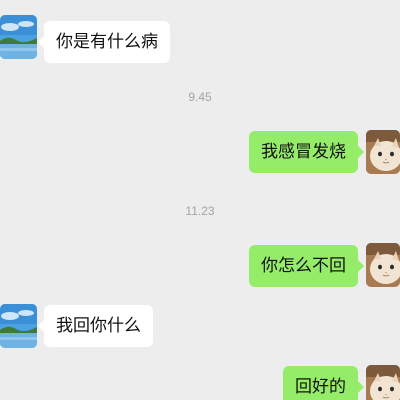  What do you see at coordinates (320, 387) in the screenshot?
I see `message-text: 回好的` at bounding box center [320, 387].